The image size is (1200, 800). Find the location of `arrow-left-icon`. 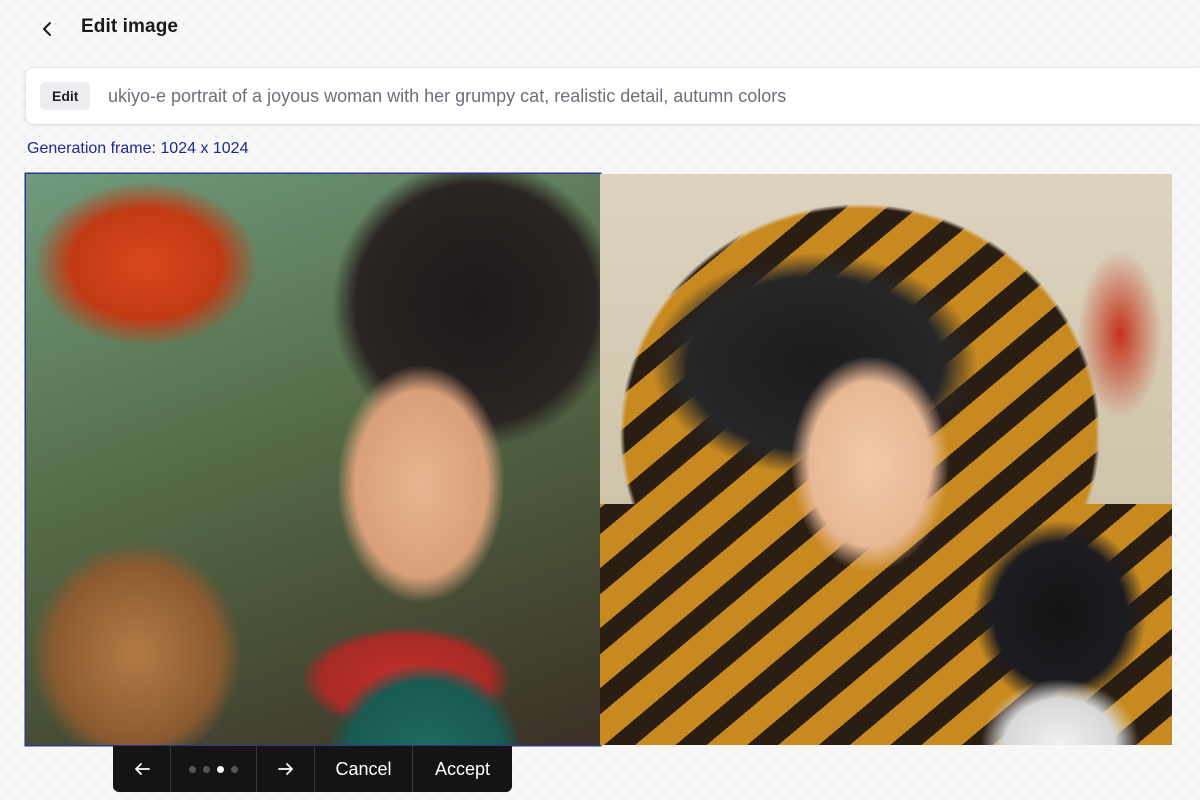

arrow-left-icon is located at coordinates (142, 769).